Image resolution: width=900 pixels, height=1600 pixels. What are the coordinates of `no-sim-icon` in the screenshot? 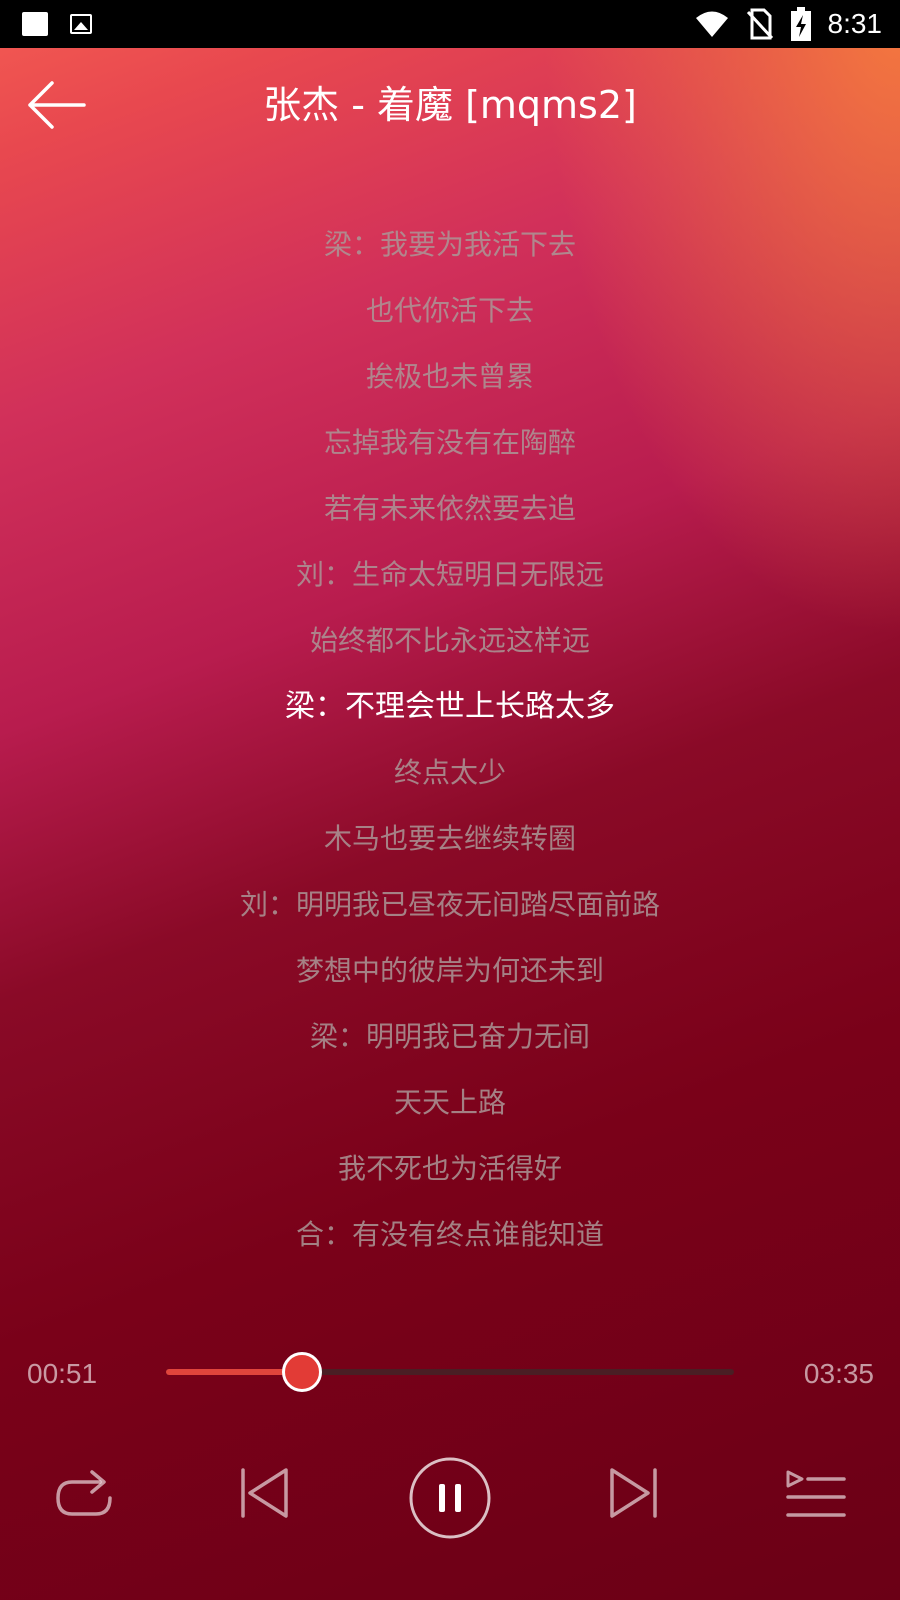 It's located at (759, 24).